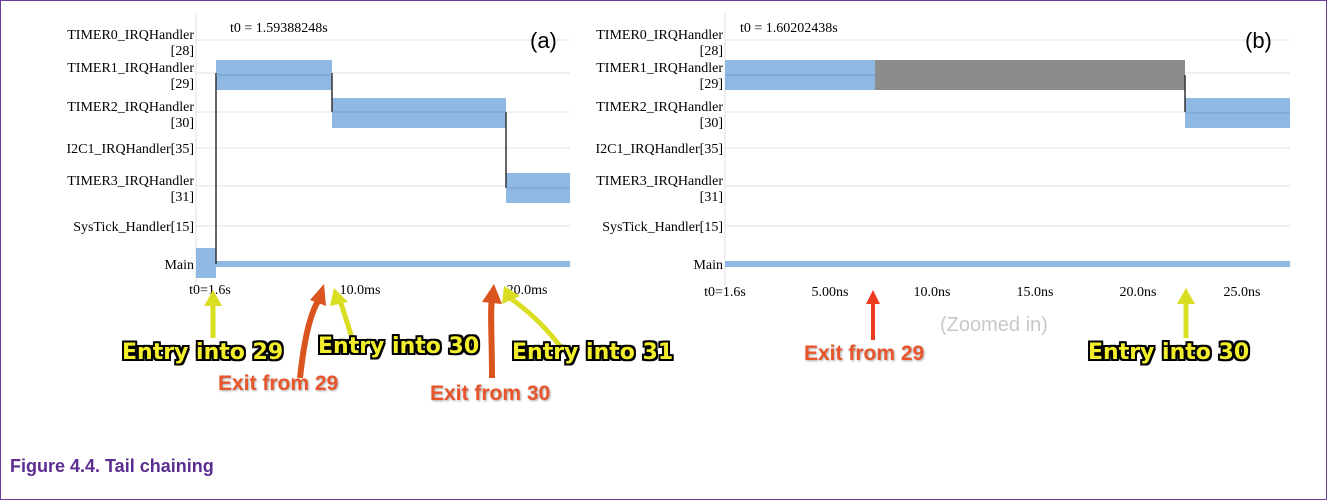  Describe the element at coordinates (339, 297) in the screenshot. I see `arrow-entry-30-head` at that location.